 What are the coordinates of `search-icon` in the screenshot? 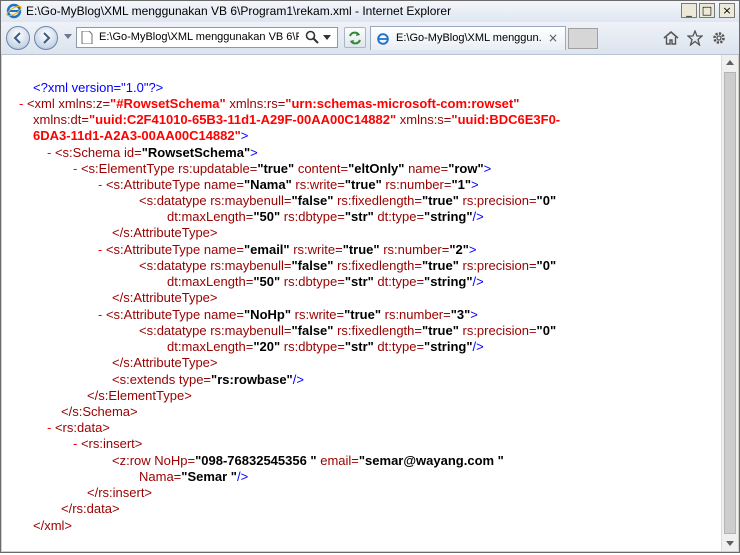 It's located at (312, 37).